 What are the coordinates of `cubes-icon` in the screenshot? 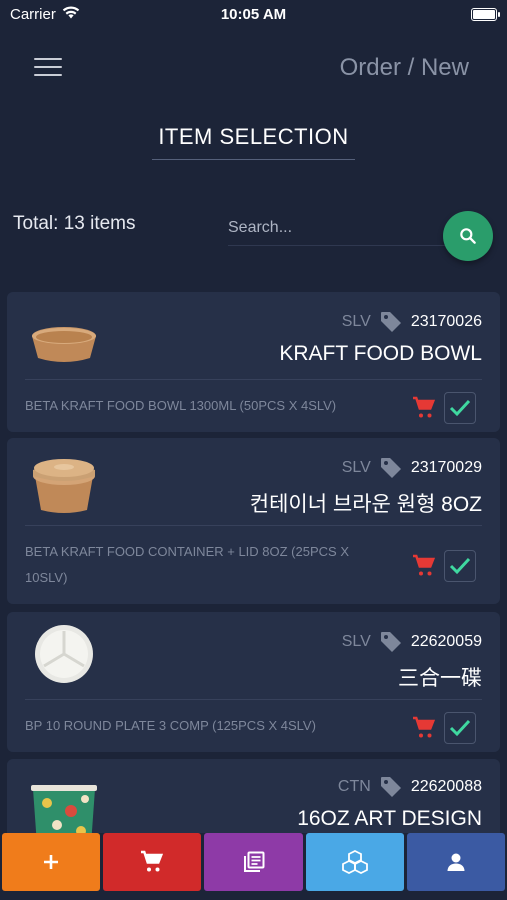 It's located at (354, 862).